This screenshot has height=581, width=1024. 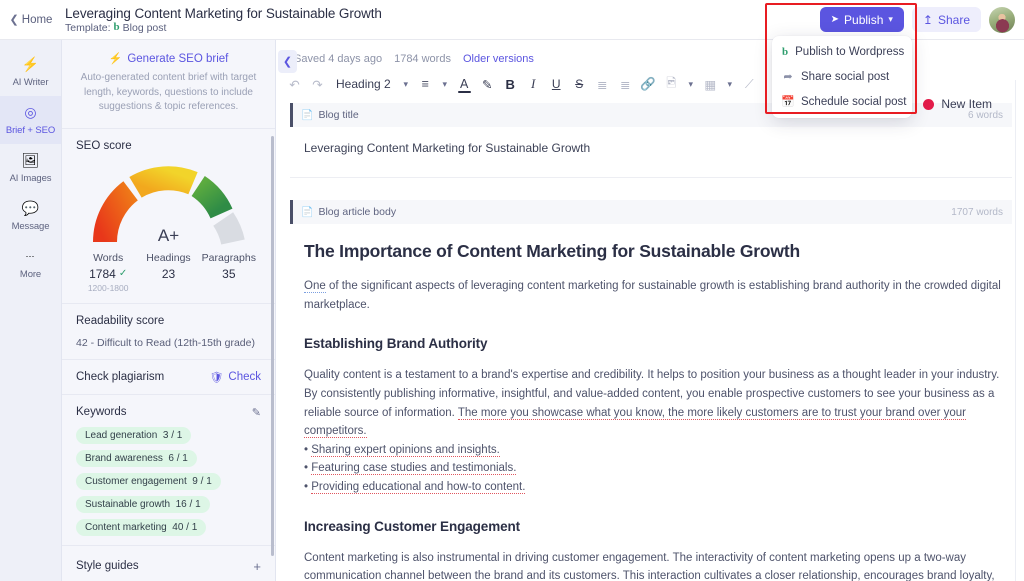 I want to click on blog-post-logo-icon: b, so click(x=116, y=27).